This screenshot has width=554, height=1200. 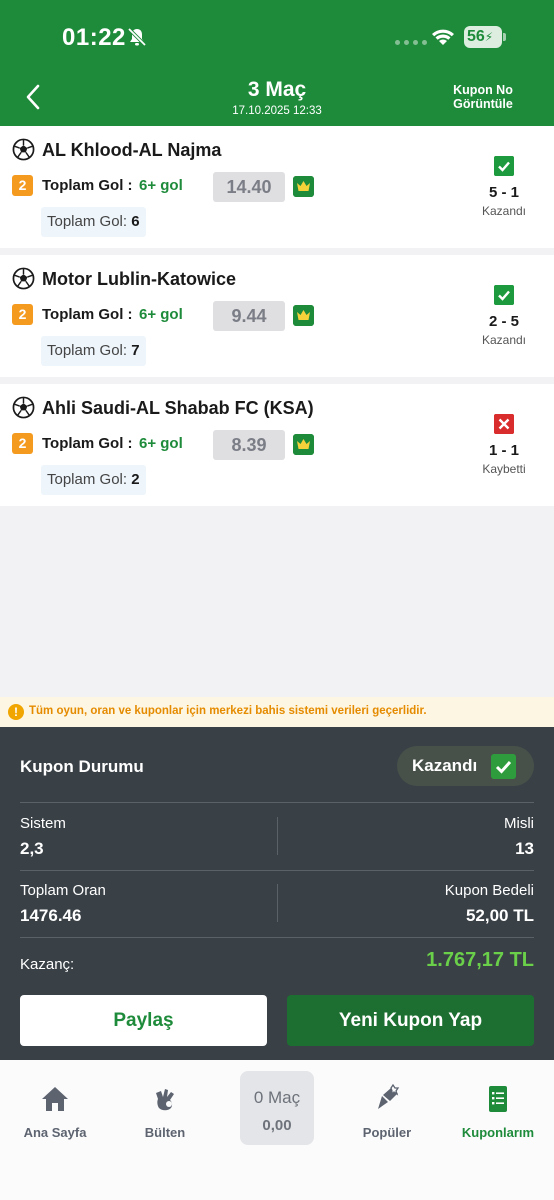 What do you see at coordinates (277, 1108) in the screenshot?
I see `betslip-summary-button: 0 Maç 0,00` at bounding box center [277, 1108].